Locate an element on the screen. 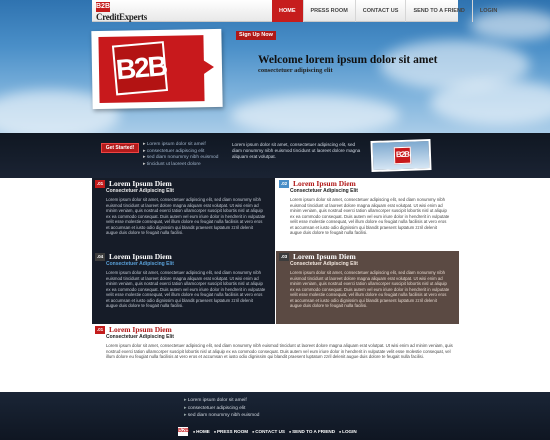 Image resolution: width=550 pixels, height=440 pixels. hero-logo-photo: B2B is located at coordinates (157, 69).